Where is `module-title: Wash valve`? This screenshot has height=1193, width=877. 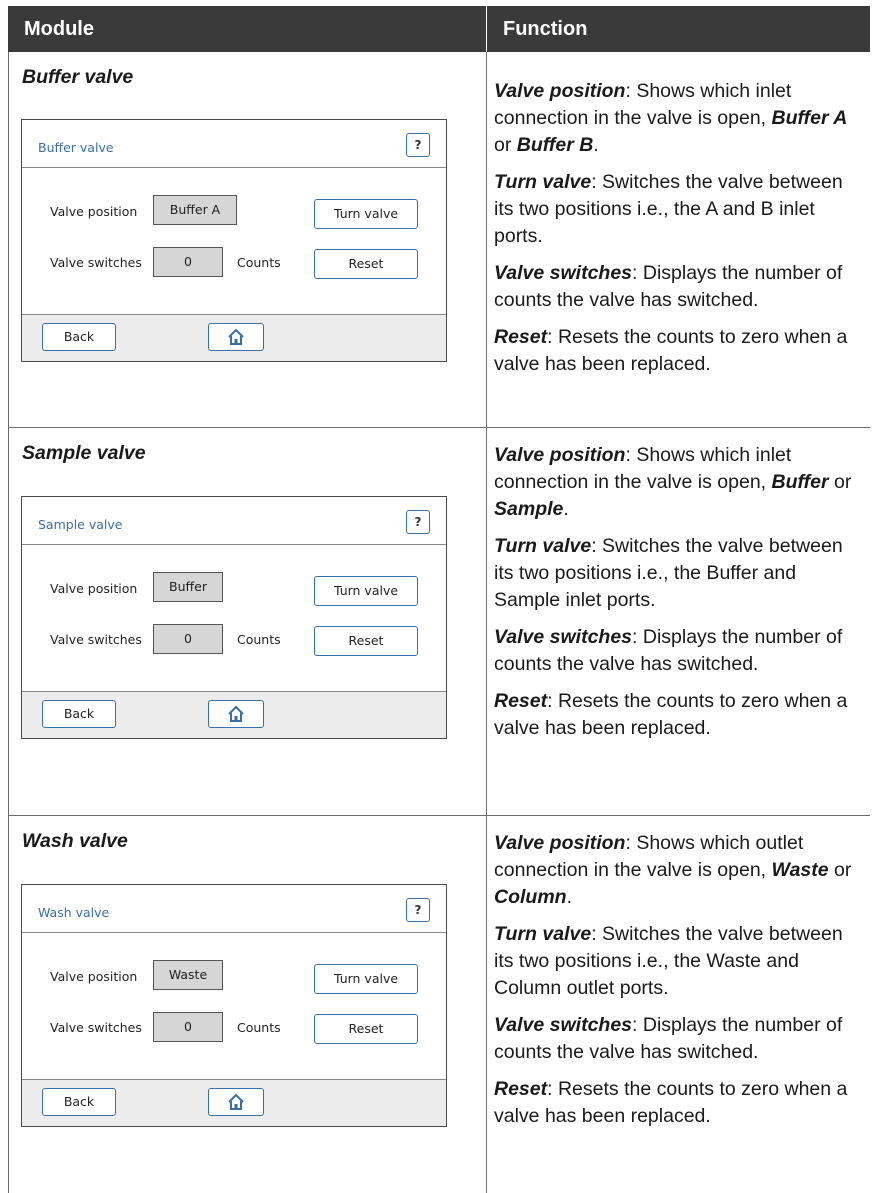
module-title: Wash valve is located at coordinates (75, 841).